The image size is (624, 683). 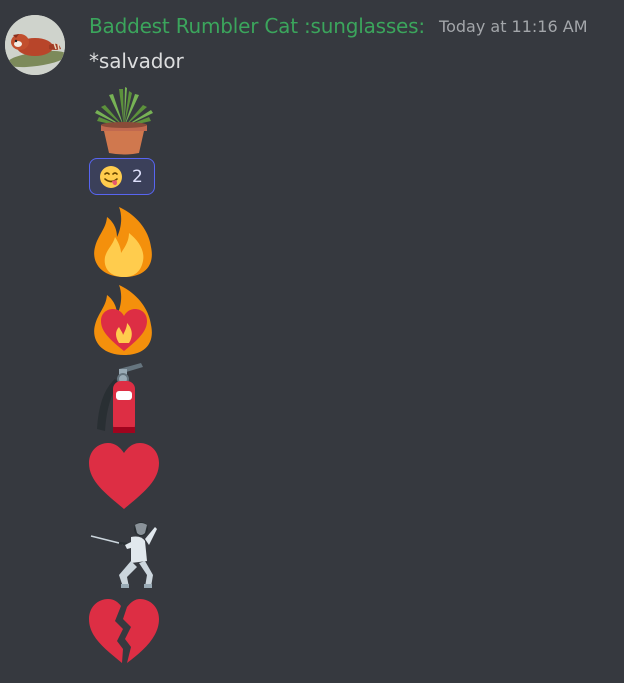 What do you see at coordinates (124, 120) in the screenshot?
I see `potted-plant-icon` at bounding box center [124, 120].